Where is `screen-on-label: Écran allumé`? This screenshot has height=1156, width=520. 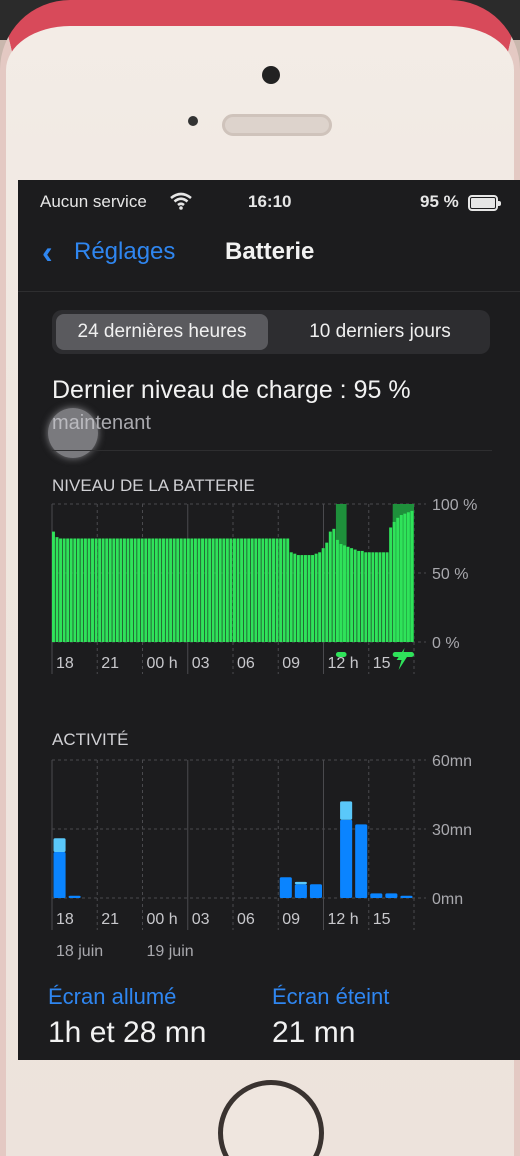 screen-on-label: Écran allumé is located at coordinates (112, 996).